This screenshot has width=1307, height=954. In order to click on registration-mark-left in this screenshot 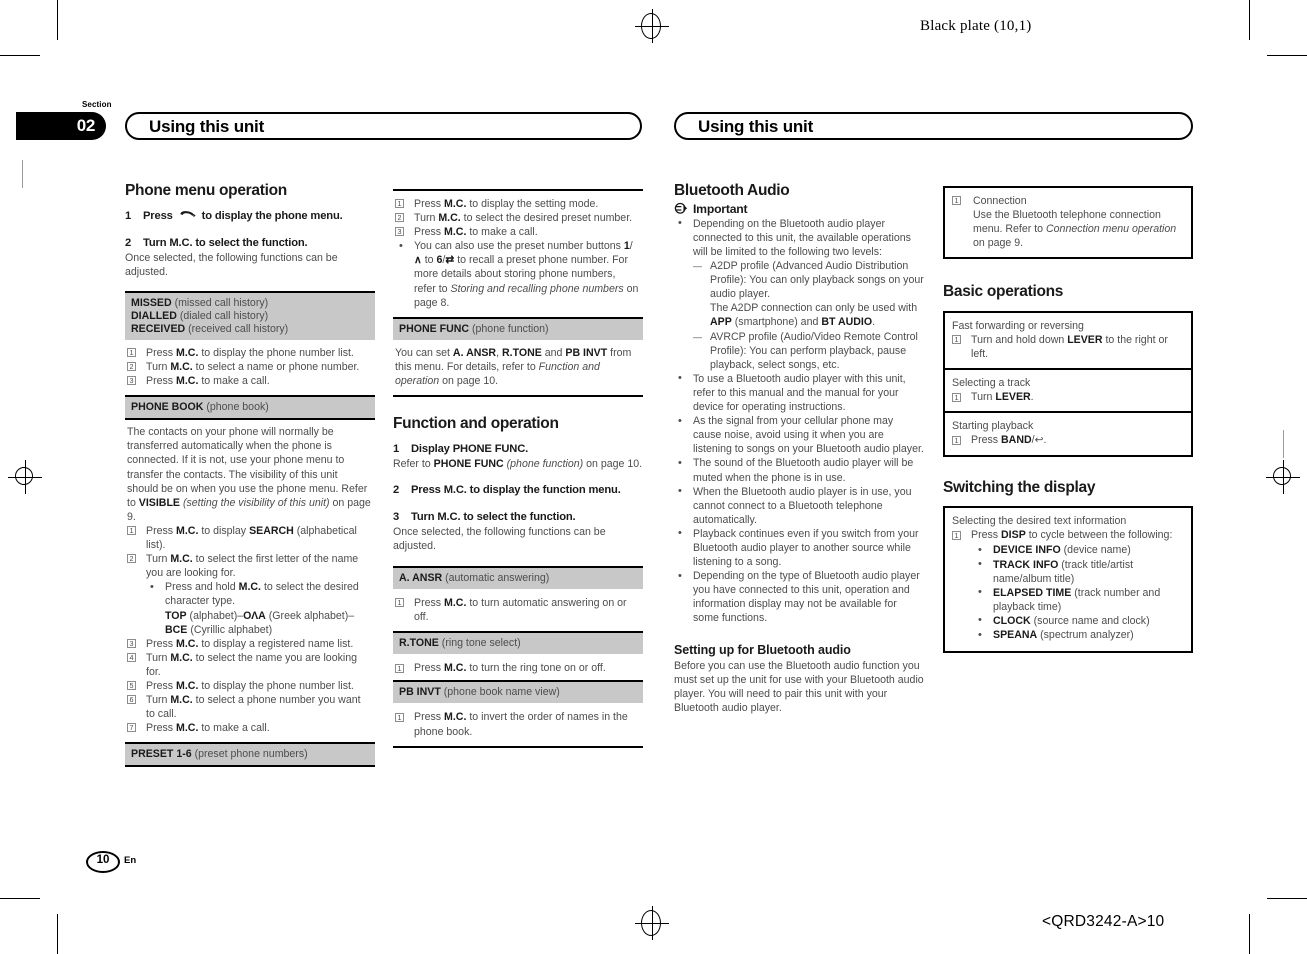, I will do `click(25, 477)`.